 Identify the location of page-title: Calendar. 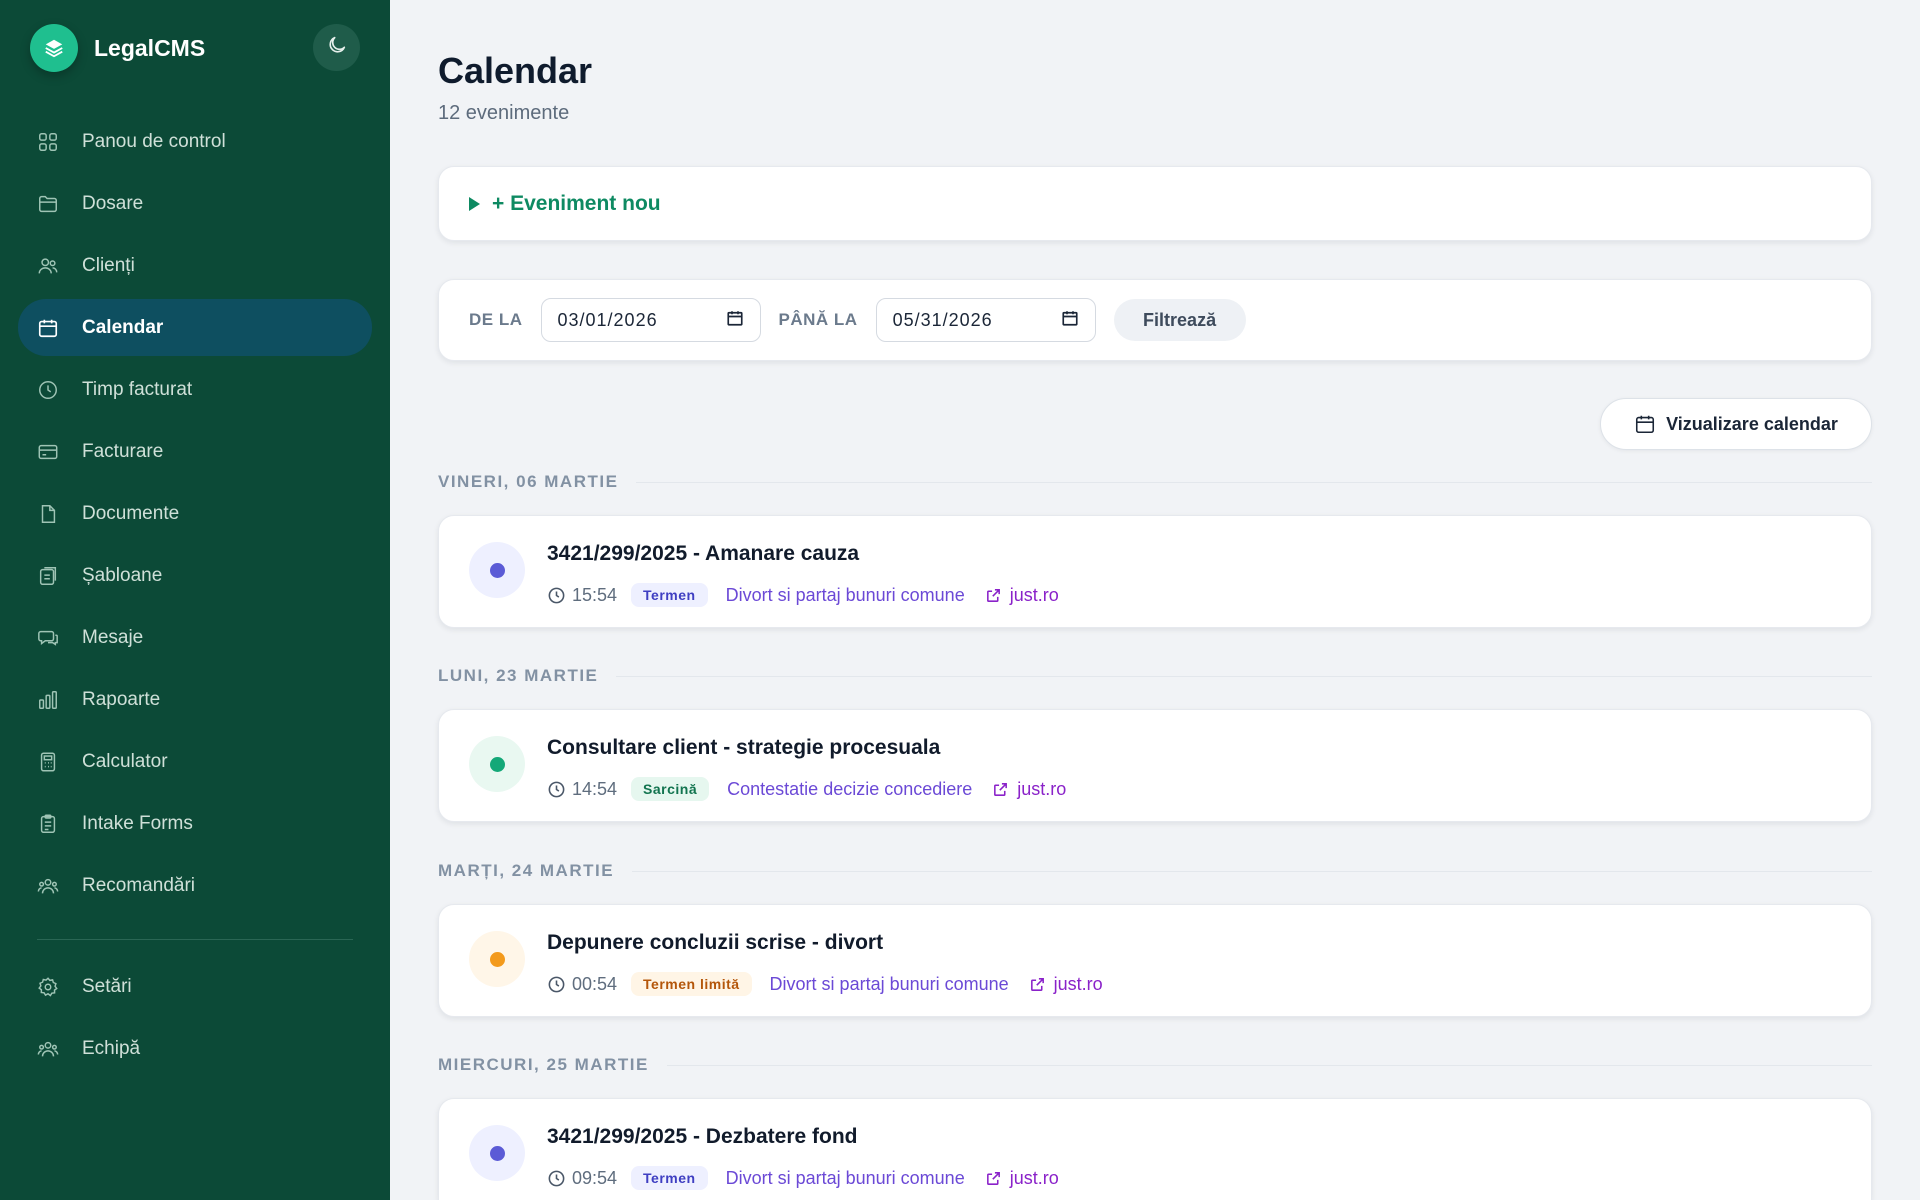
(515, 70).